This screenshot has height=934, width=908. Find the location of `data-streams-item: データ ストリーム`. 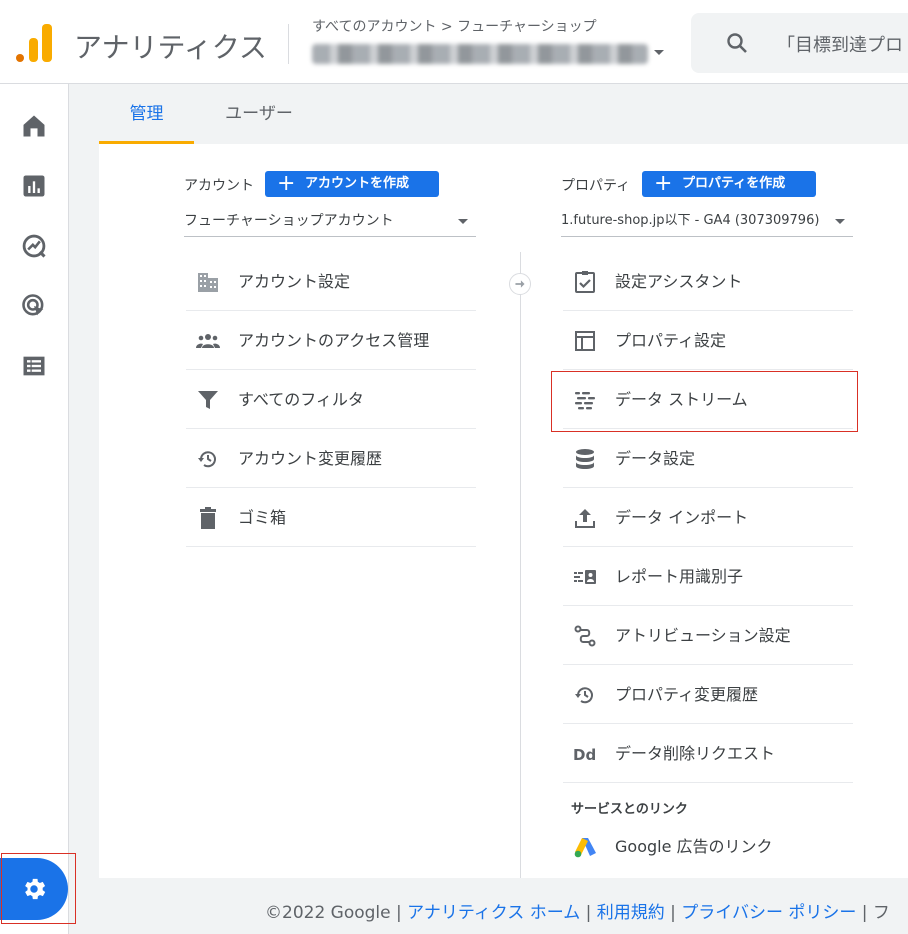

data-streams-item: データ ストリーム is located at coordinates (708, 400).